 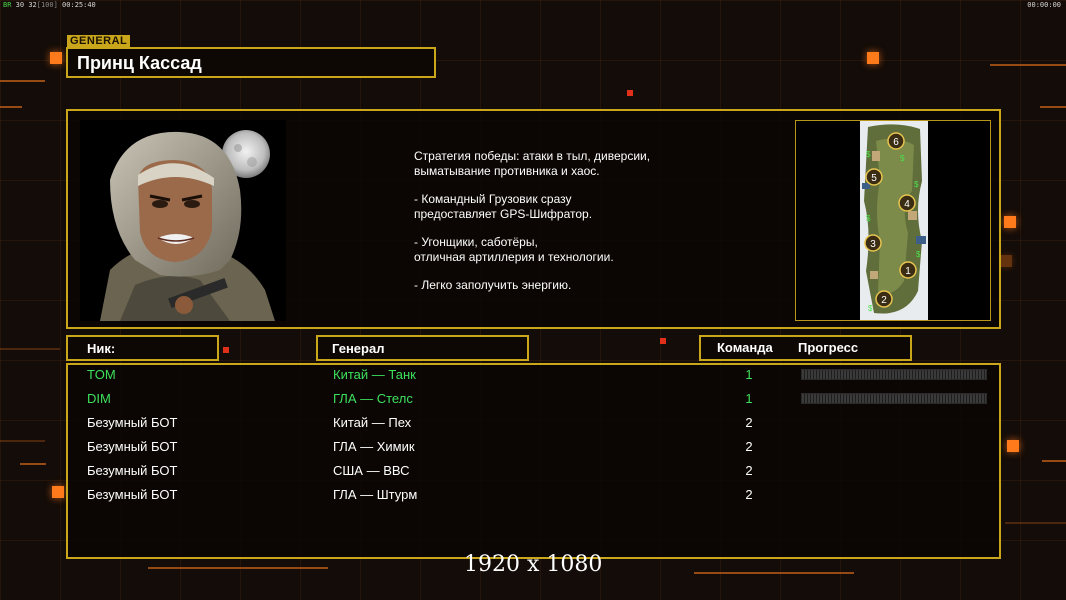 I want to click on general-tag: GENERAL, so click(x=99, y=41).